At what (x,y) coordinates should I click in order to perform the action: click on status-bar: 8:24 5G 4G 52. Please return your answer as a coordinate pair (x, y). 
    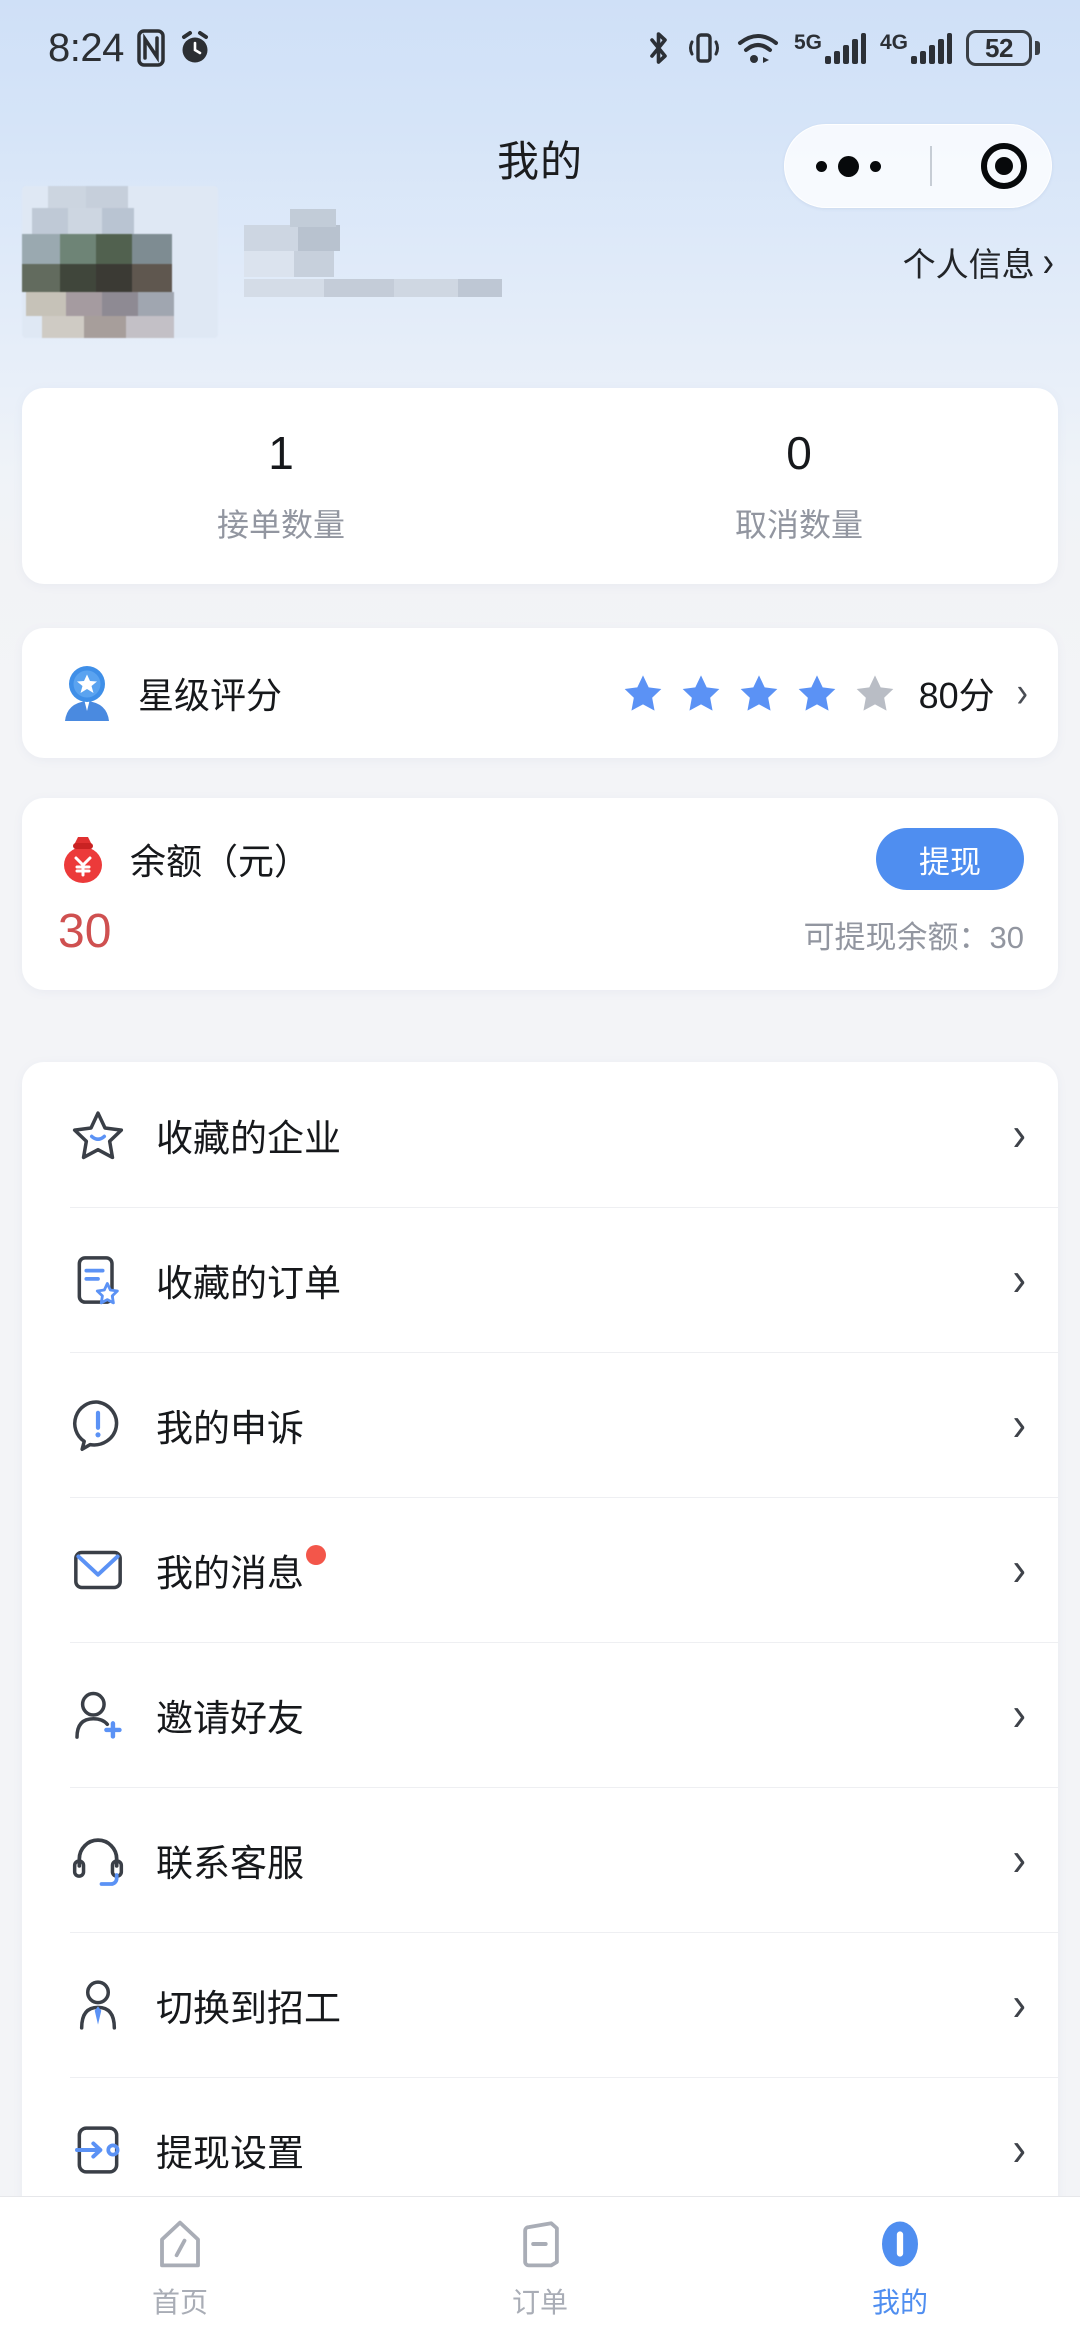
    Looking at the image, I should click on (540, 48).